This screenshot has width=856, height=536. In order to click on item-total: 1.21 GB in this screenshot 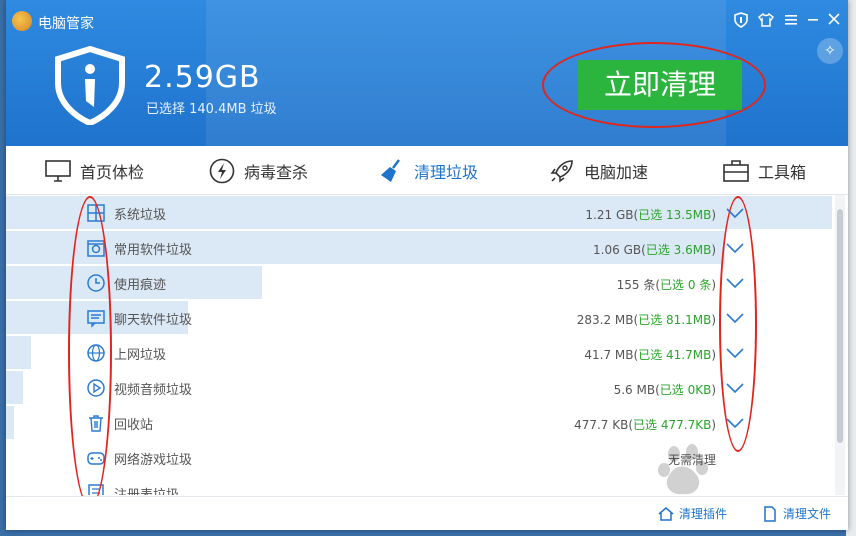, I will do `click(609, 215)`.